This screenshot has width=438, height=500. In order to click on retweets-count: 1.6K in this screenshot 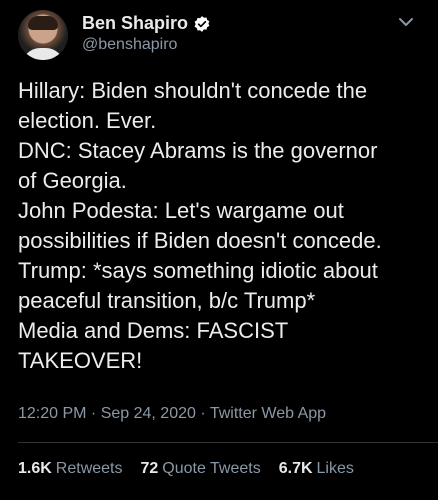, I will do `click(35, 468)`.